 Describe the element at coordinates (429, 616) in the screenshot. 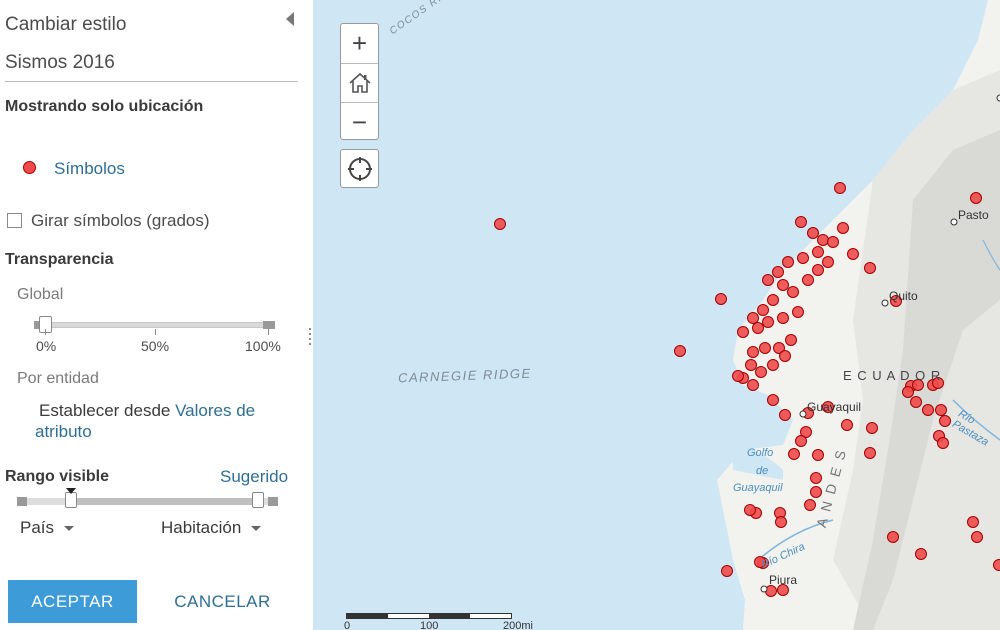

I see `scale-bar` at that location.